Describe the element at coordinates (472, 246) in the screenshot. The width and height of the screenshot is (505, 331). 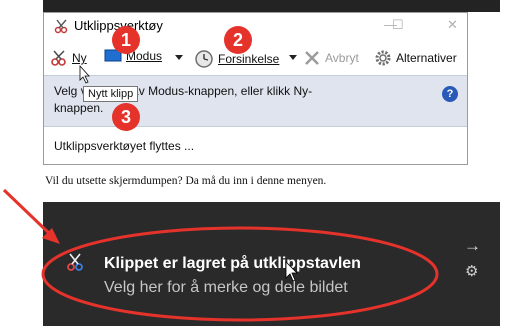
I see `arrow-right-icon: →` at that location.